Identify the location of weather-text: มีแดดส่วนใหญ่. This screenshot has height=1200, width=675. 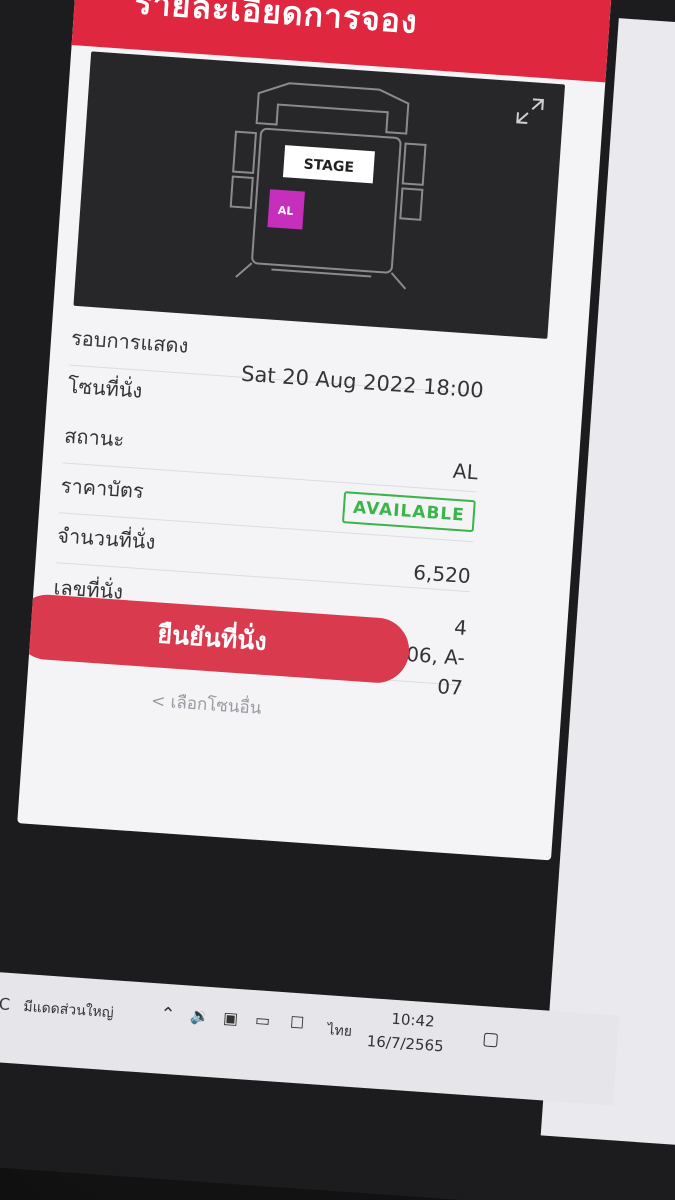
(69, 1010).